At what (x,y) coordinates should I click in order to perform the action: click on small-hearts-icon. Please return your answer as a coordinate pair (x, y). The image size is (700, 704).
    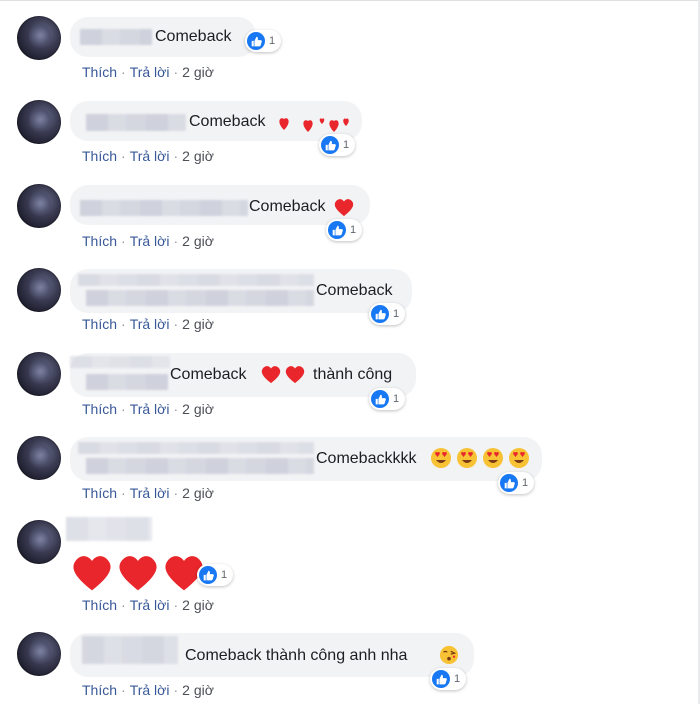
    Looking at the image, I should click on (314, 125).